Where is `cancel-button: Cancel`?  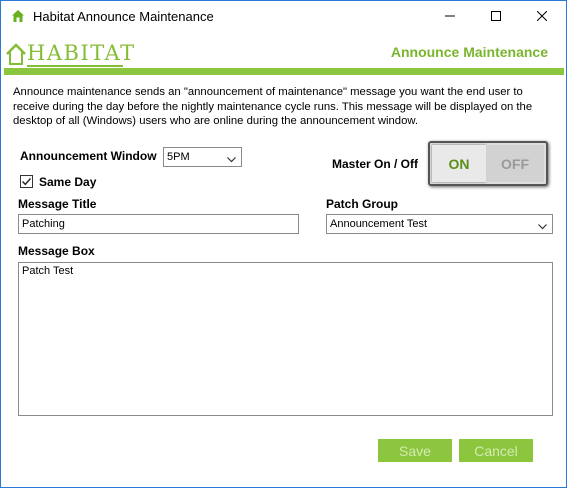 cancel-button: Cancel is located at coordinates (496, 450).